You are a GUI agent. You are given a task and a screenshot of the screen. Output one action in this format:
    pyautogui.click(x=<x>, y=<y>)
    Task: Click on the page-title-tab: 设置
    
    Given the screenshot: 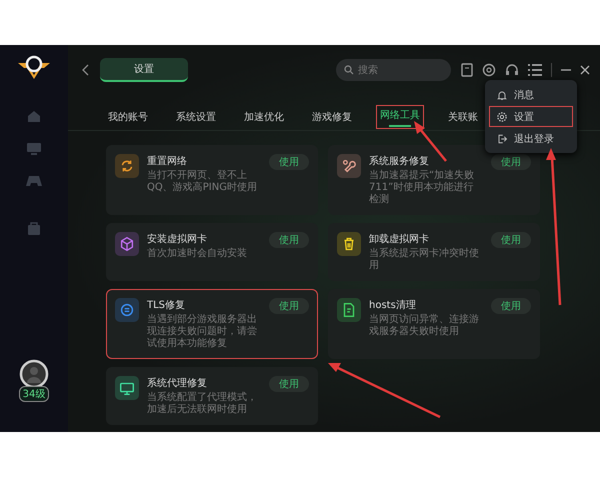 What is the action you would take?
    pyautogui.click(x=144, y=70)
    